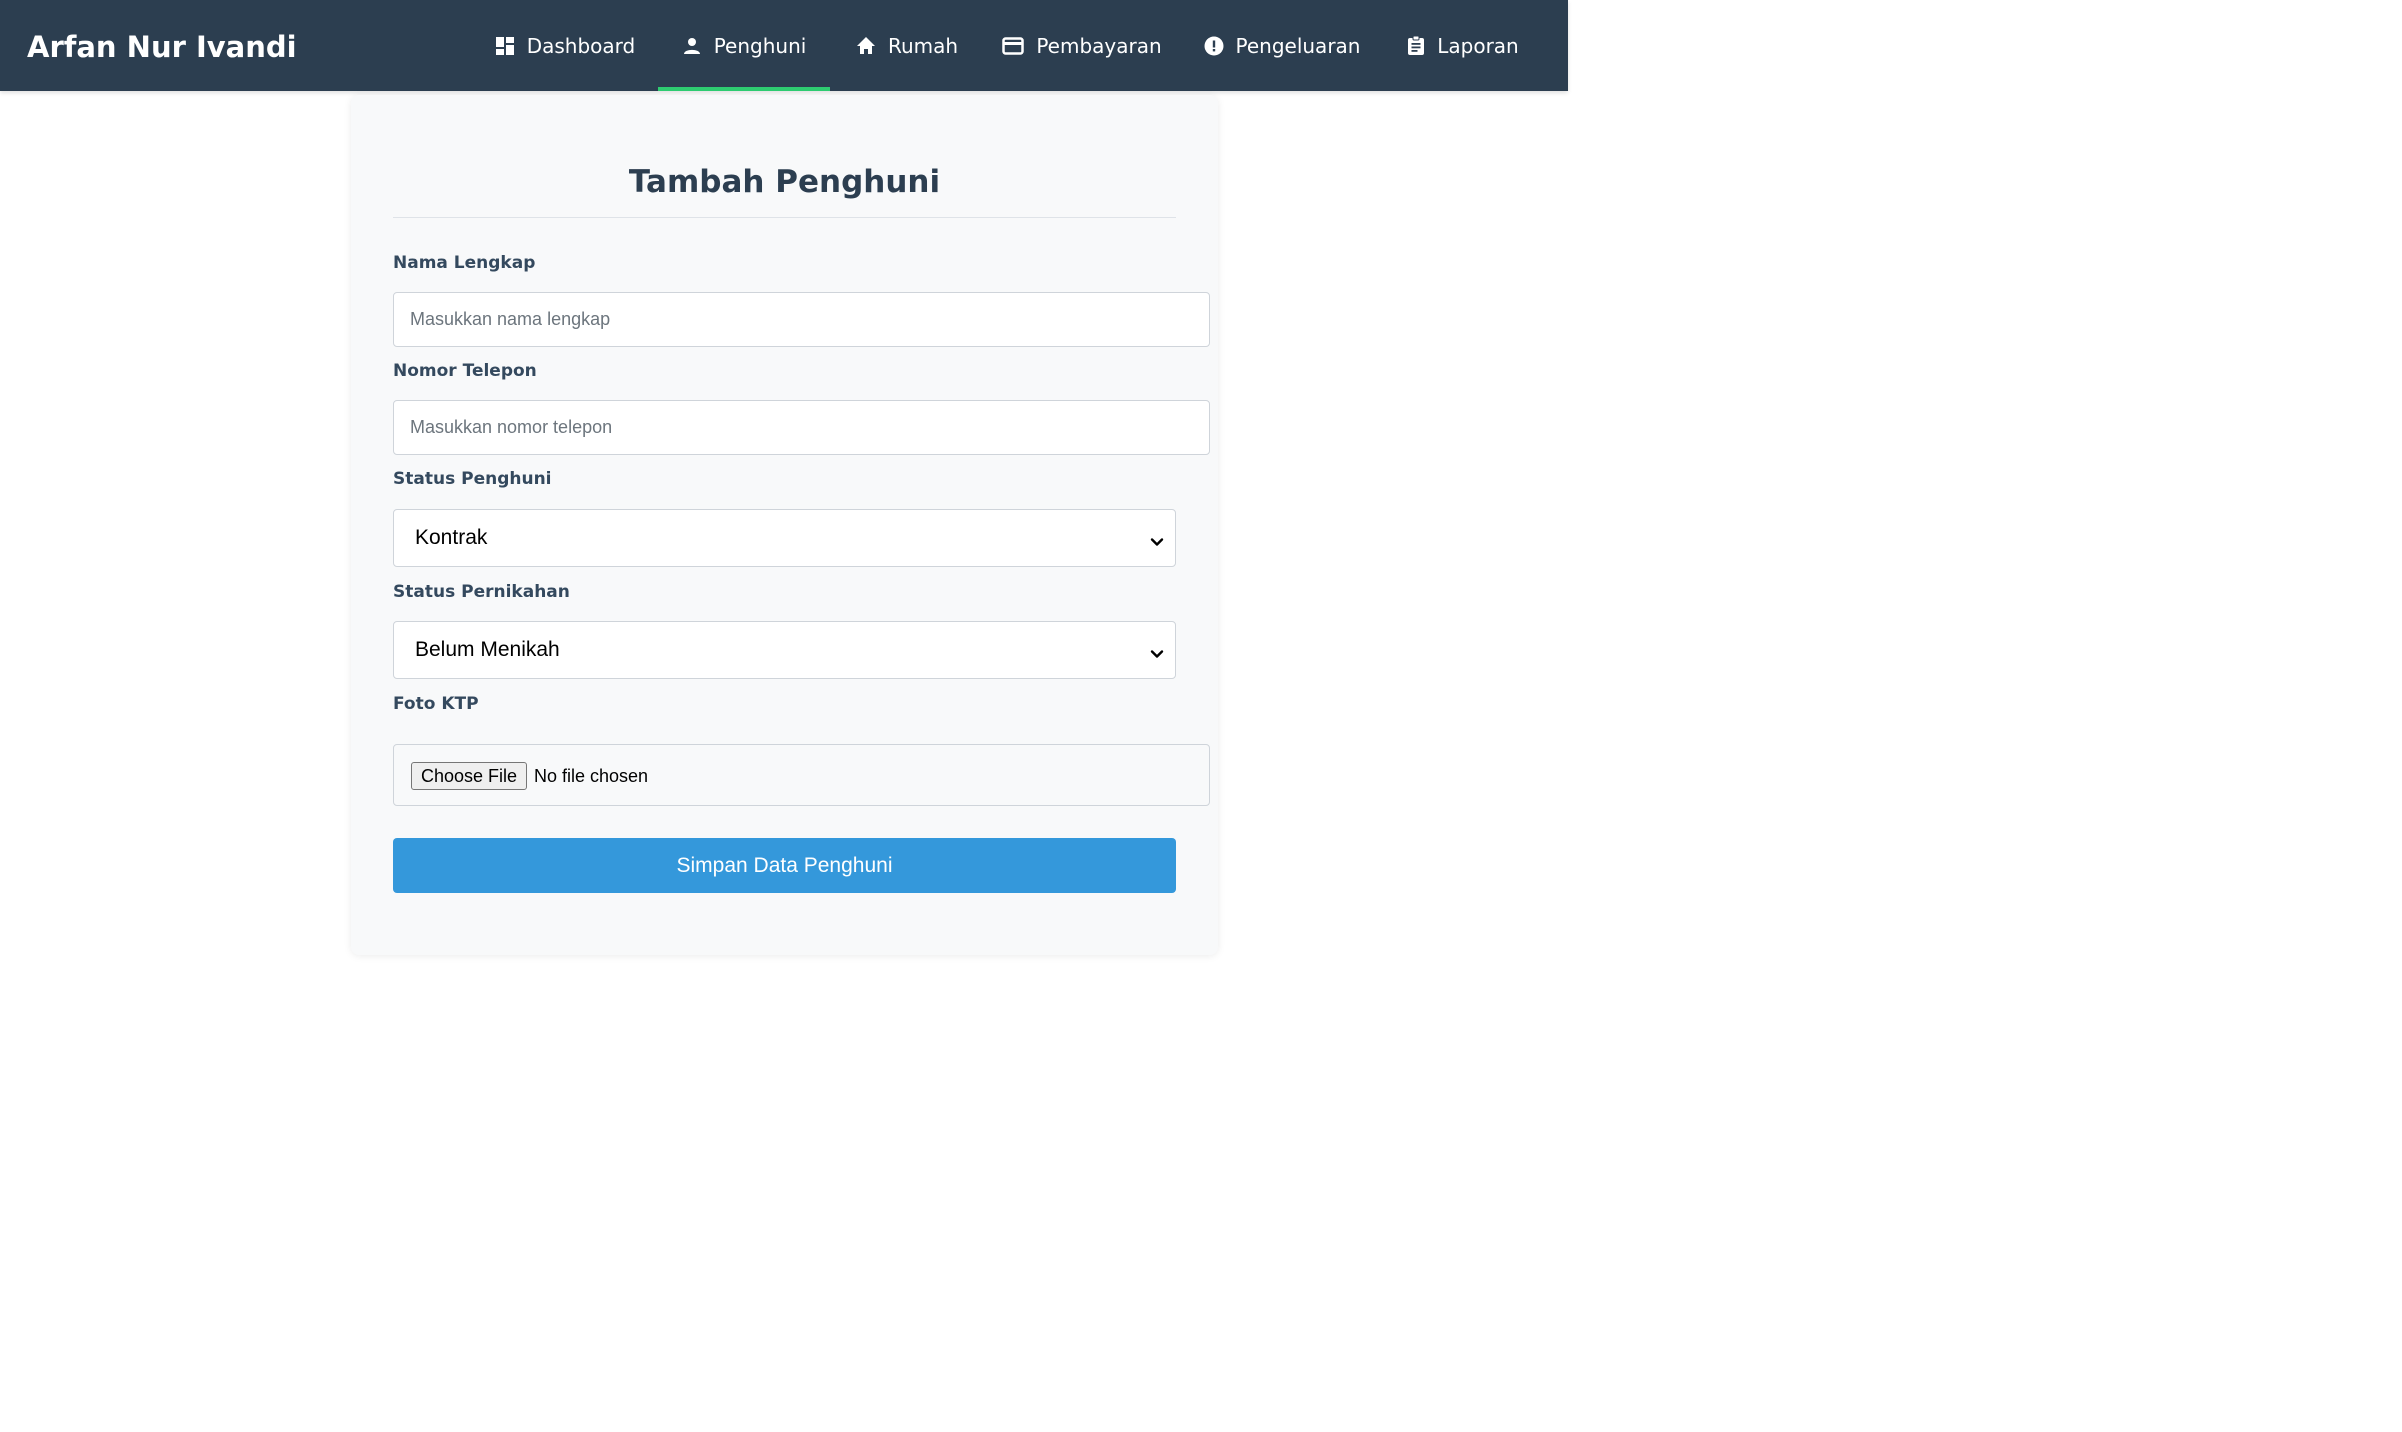 This screenshot has width=2402, height=1432. What do you see at coordinates (591, 776) in the screenshot?
I see `file-status-text: No file chosen` at bounding box center [591, 776].